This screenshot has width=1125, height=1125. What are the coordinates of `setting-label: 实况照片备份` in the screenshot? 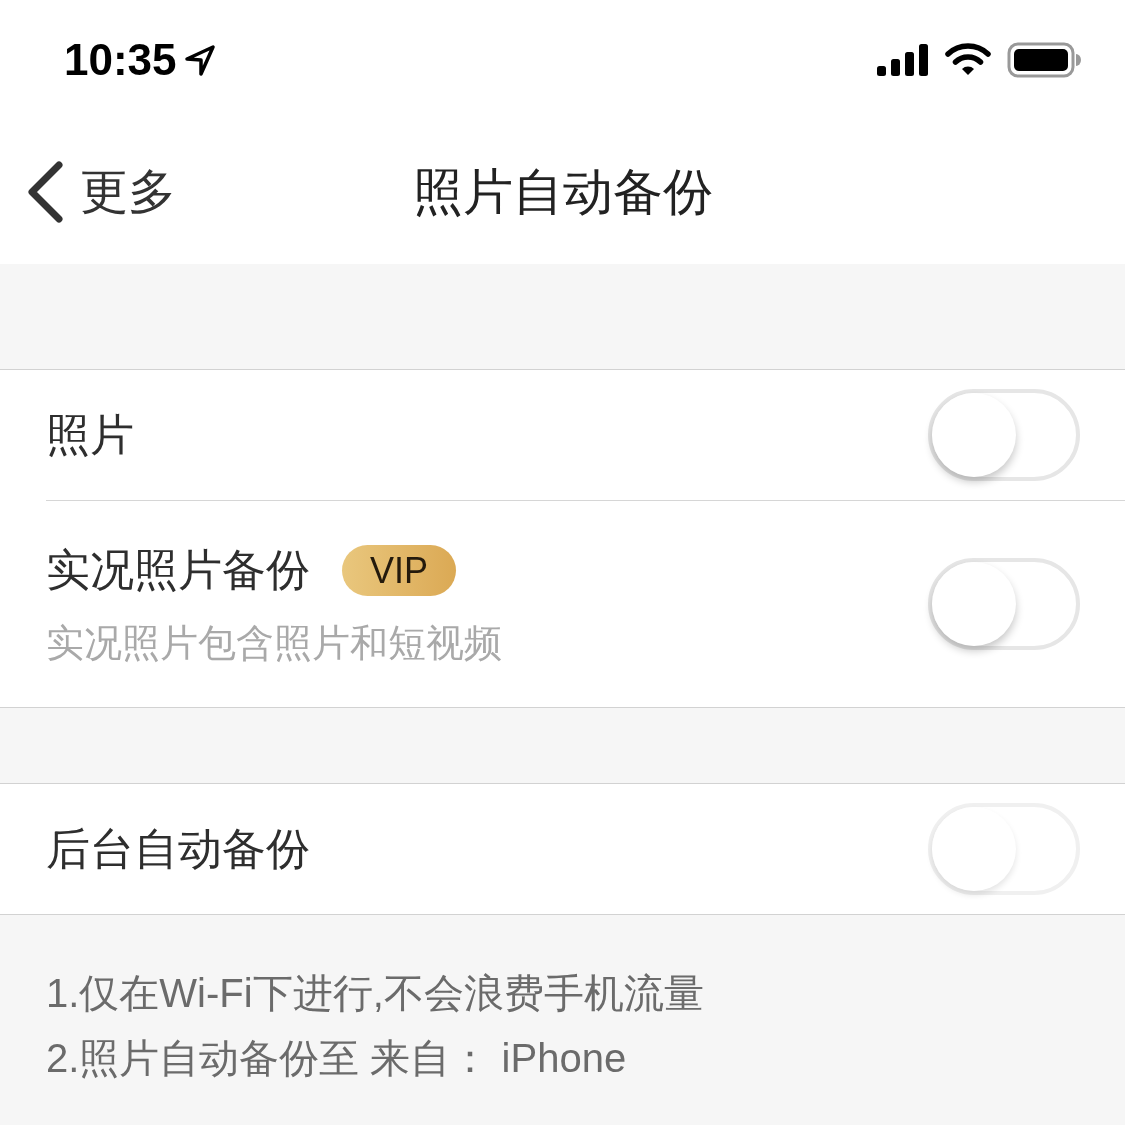 It's located at (178, 570).